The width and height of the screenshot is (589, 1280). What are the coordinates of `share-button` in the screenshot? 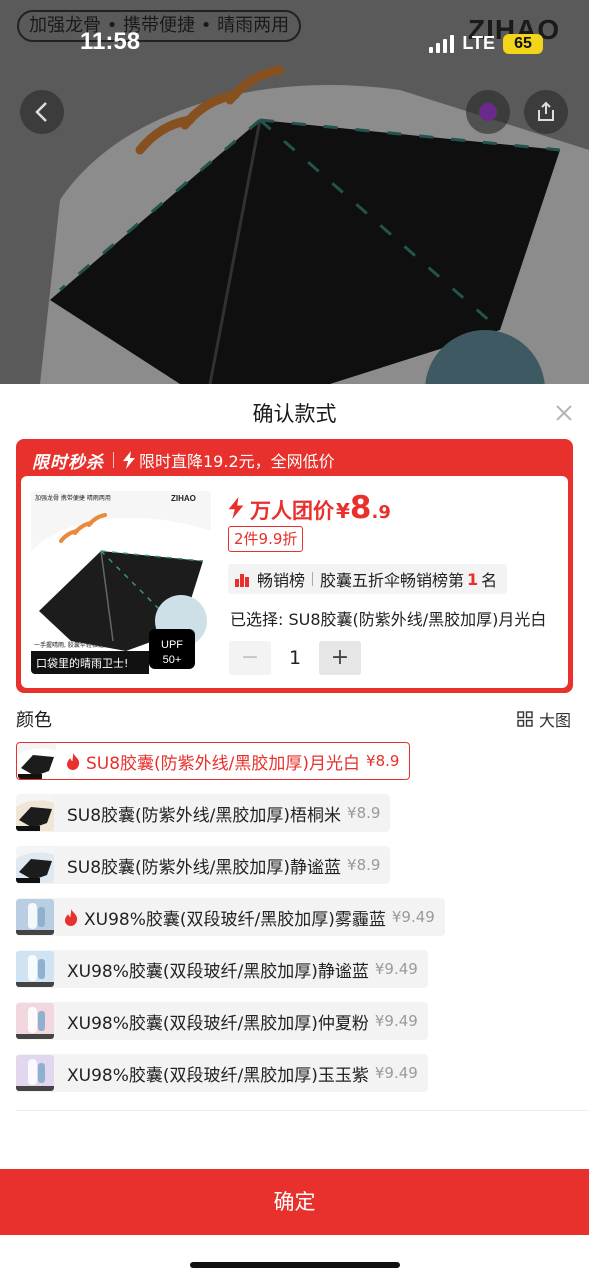 It's located at (546, 112).